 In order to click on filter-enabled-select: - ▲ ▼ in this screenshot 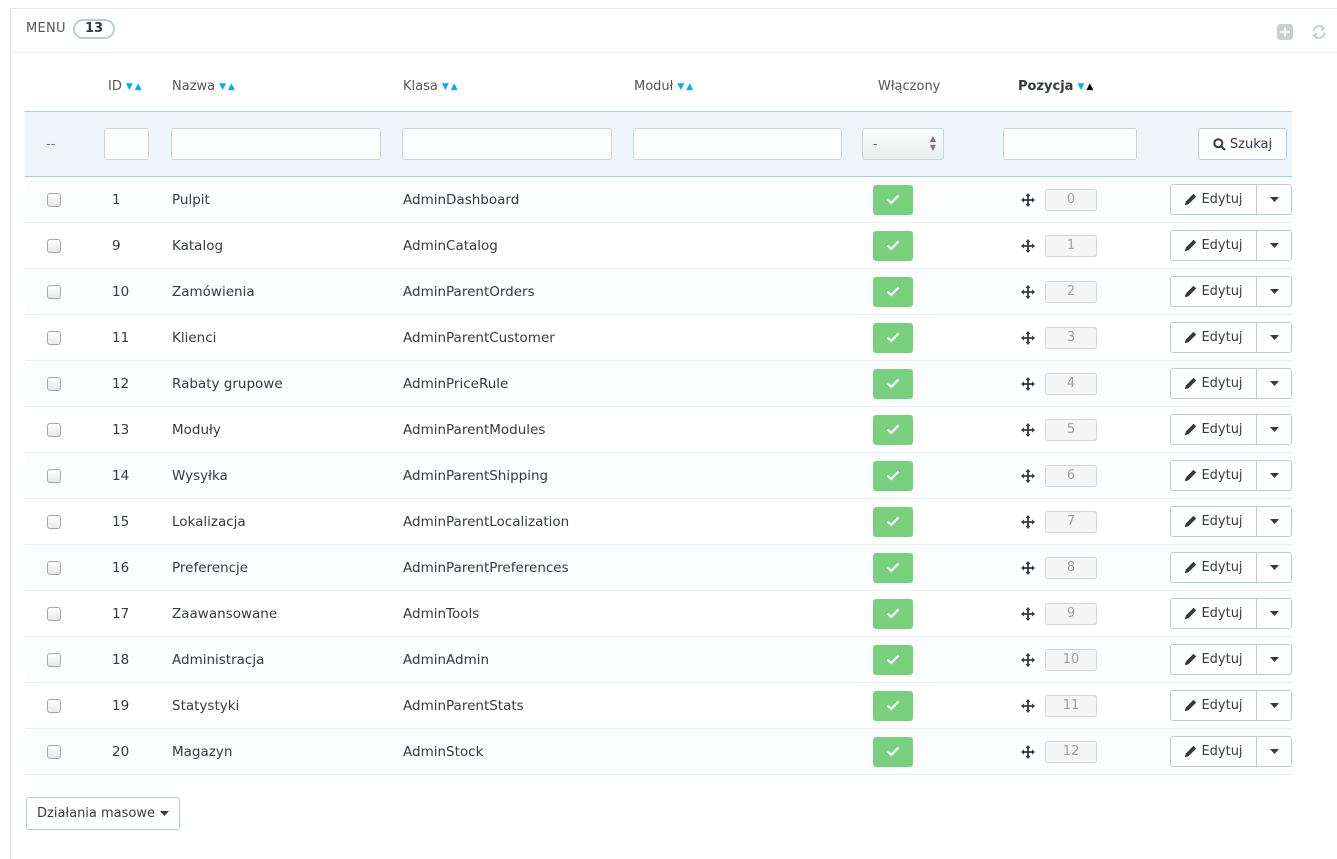, I will do `click(903, 144)`.